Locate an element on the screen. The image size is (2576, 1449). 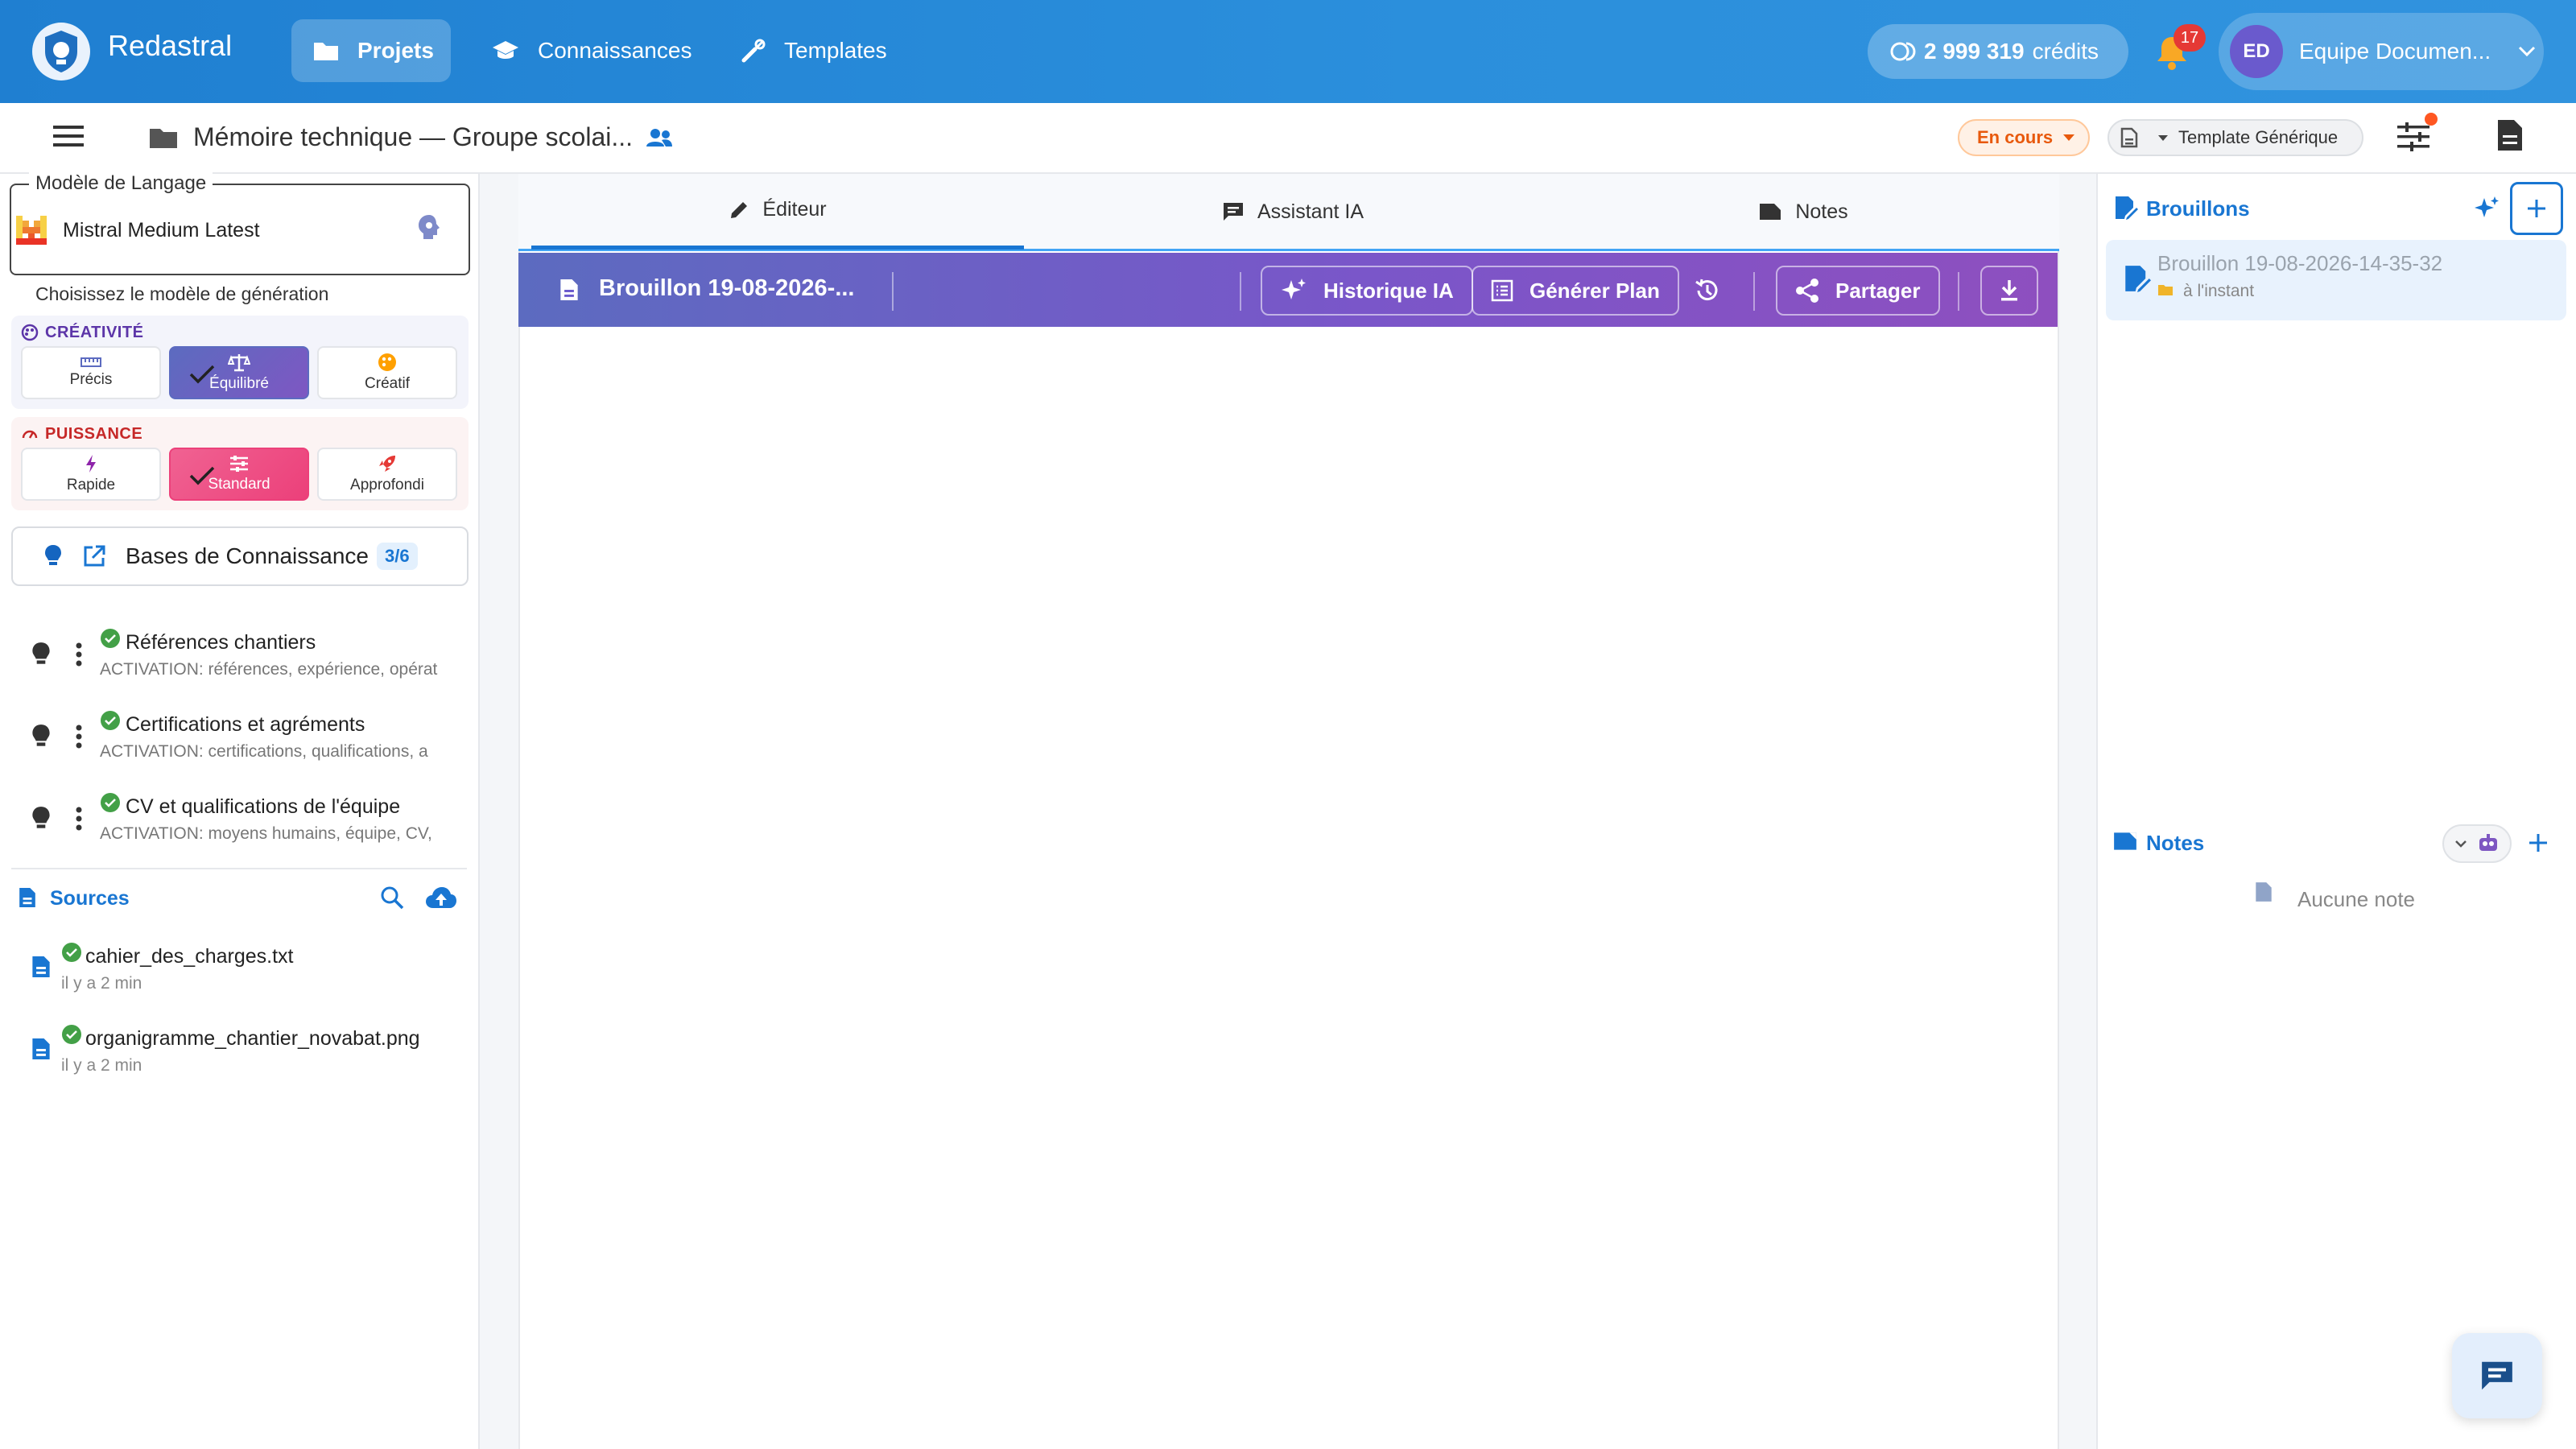
plus-icon is located at coordinates (2538, 843).